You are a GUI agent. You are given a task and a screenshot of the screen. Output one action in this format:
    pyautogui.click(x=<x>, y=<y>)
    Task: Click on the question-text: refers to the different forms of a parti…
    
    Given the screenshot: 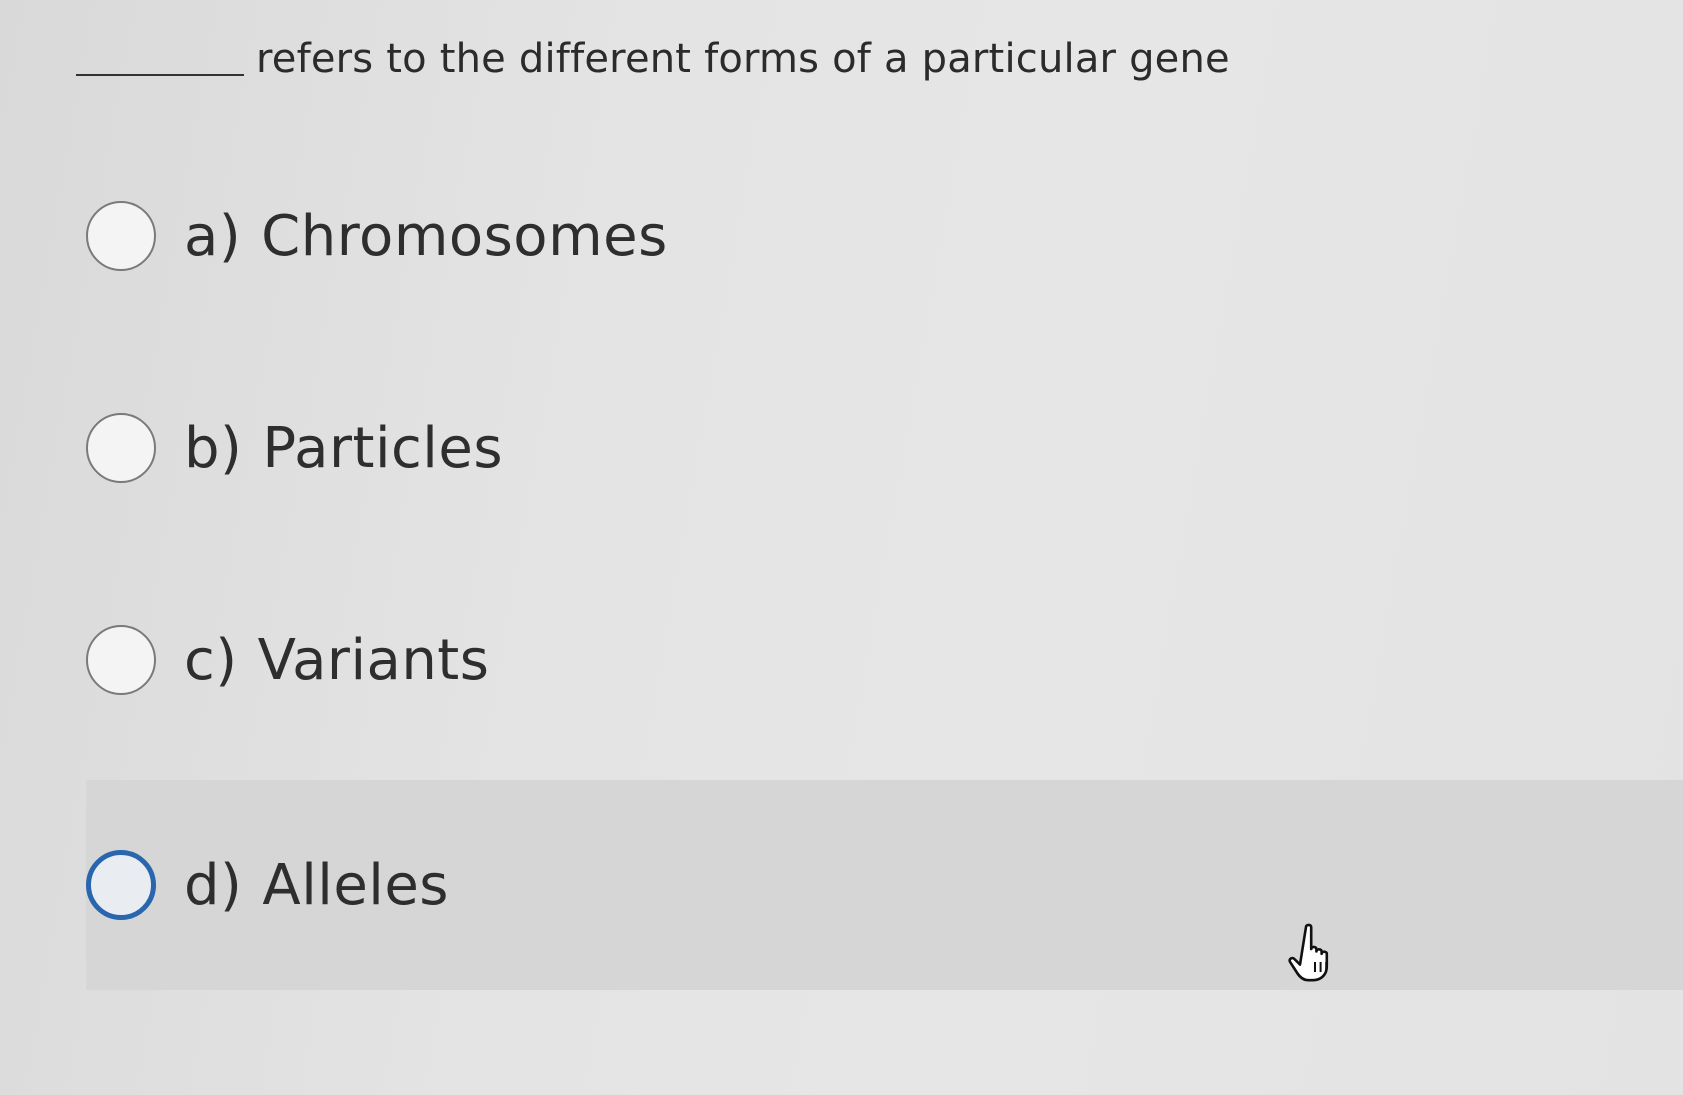 What is the action you would take?
    pyautogui.click(x=743, y=59)
    